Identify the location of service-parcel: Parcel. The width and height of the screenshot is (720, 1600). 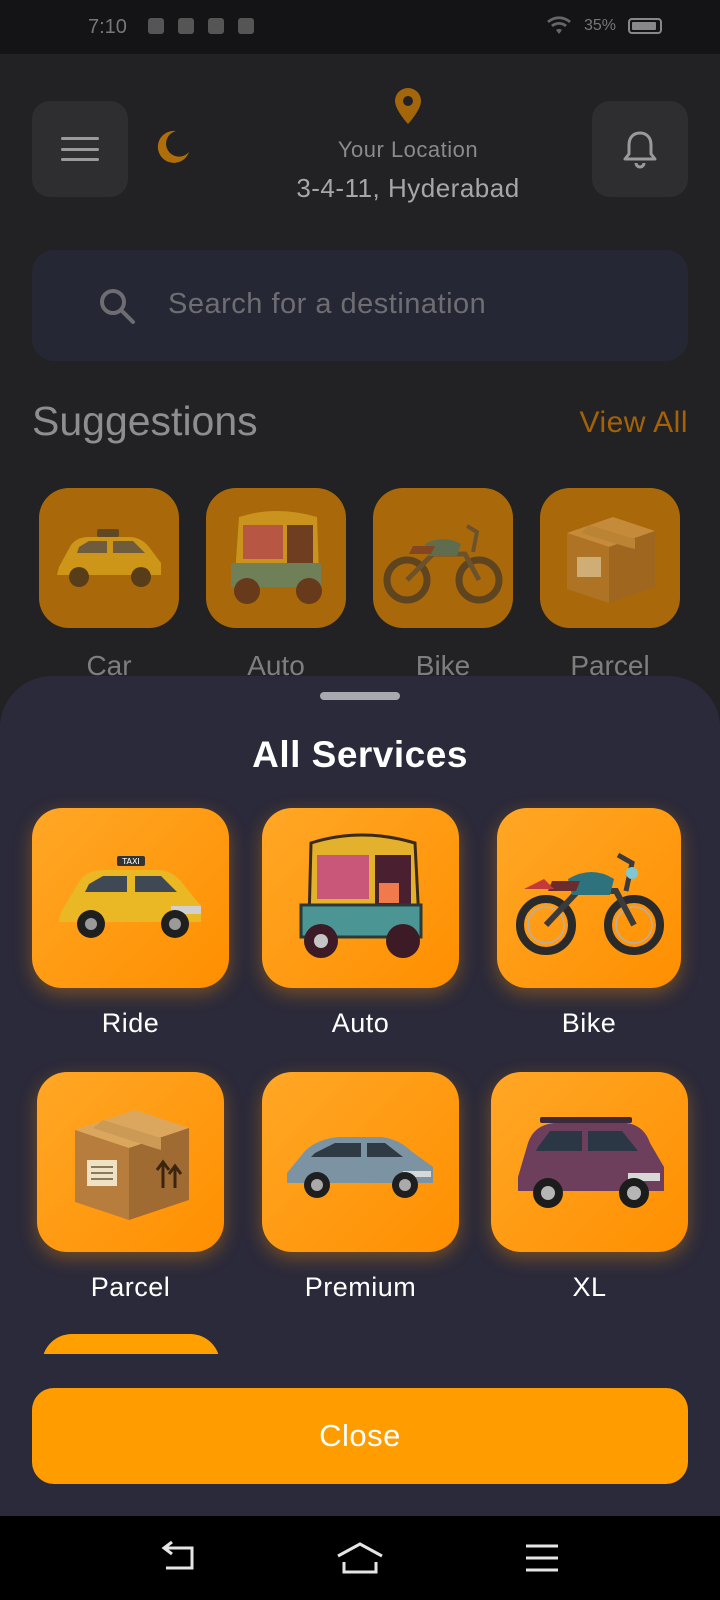
(130, 1187).